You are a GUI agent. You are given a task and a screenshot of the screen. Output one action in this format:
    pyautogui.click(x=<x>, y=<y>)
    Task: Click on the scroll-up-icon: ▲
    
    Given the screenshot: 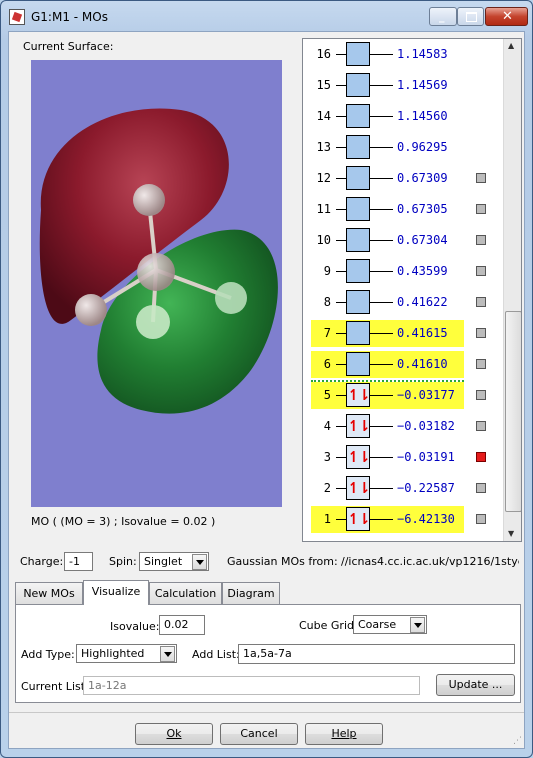 What is the action you would take?
    pyautogui.click(x=511, y=45)
    